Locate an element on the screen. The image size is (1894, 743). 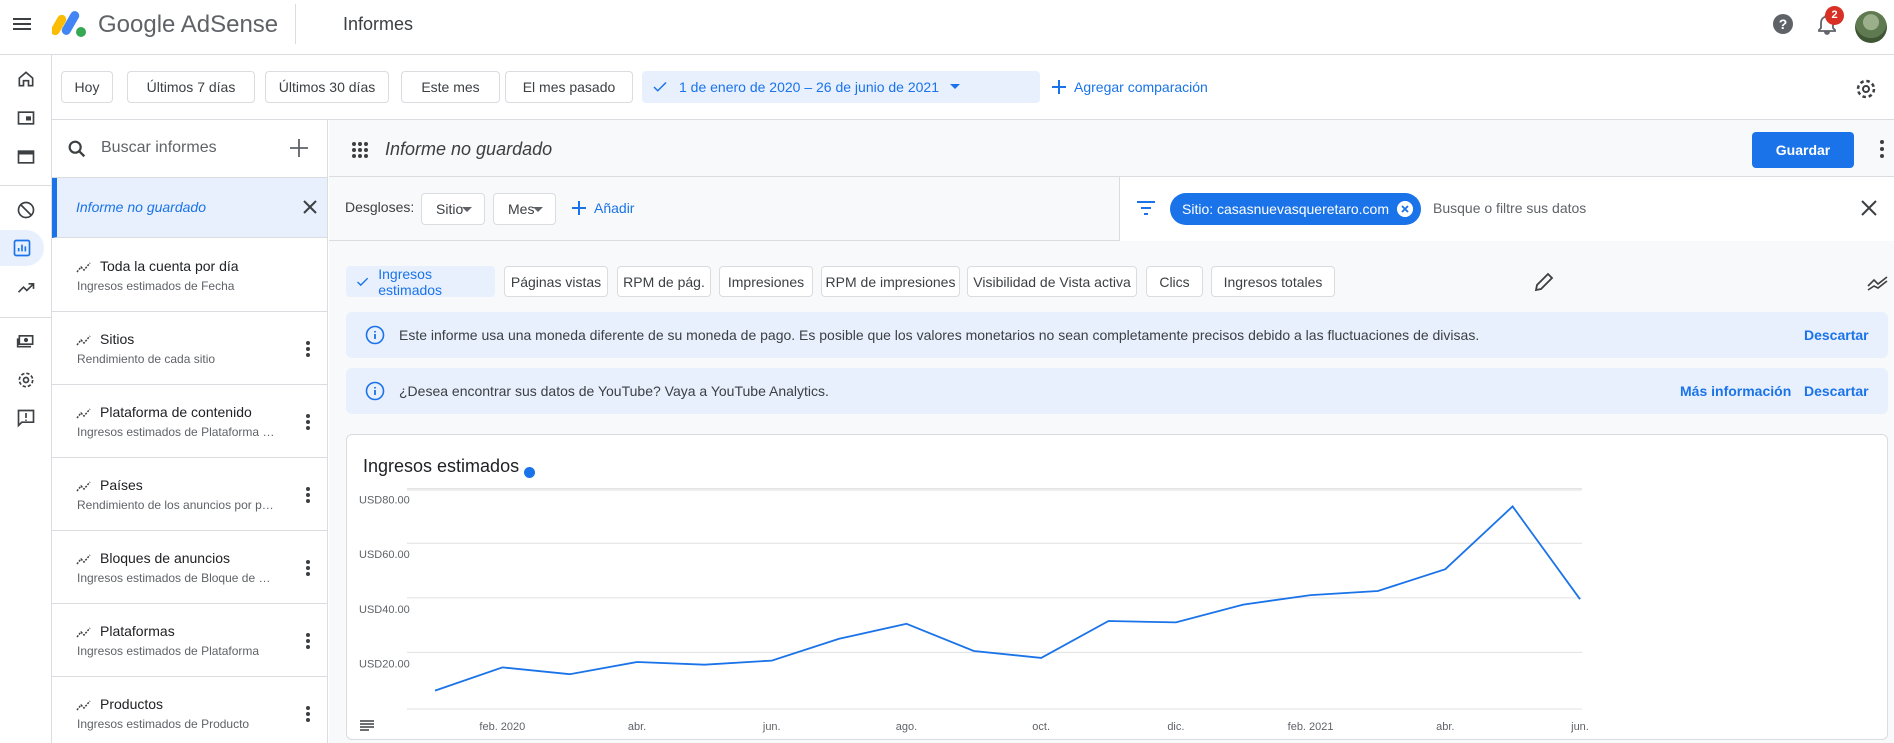
rail-payments is located at coordinates (26, 340).